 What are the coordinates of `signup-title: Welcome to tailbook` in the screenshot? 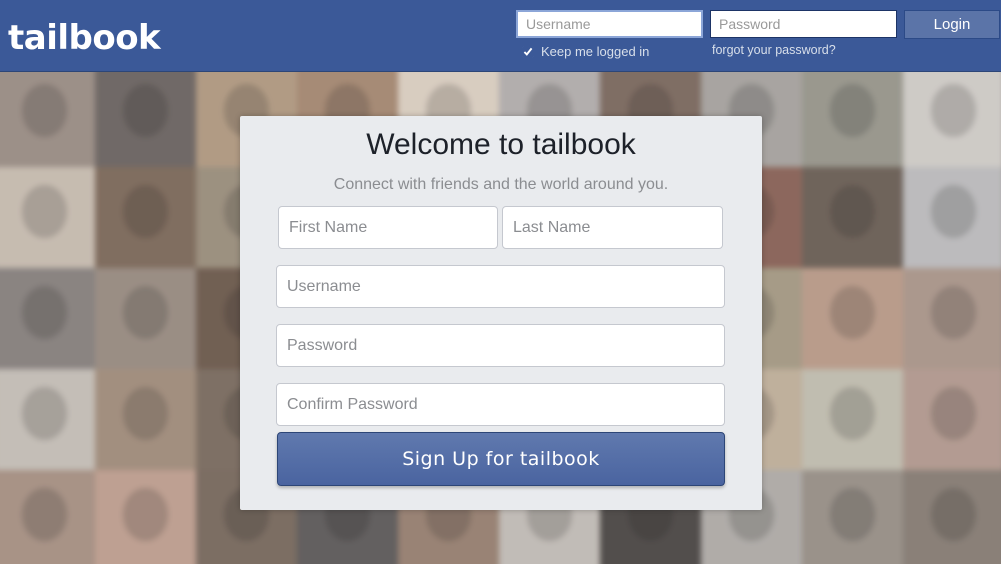 It's located at (501, 144).